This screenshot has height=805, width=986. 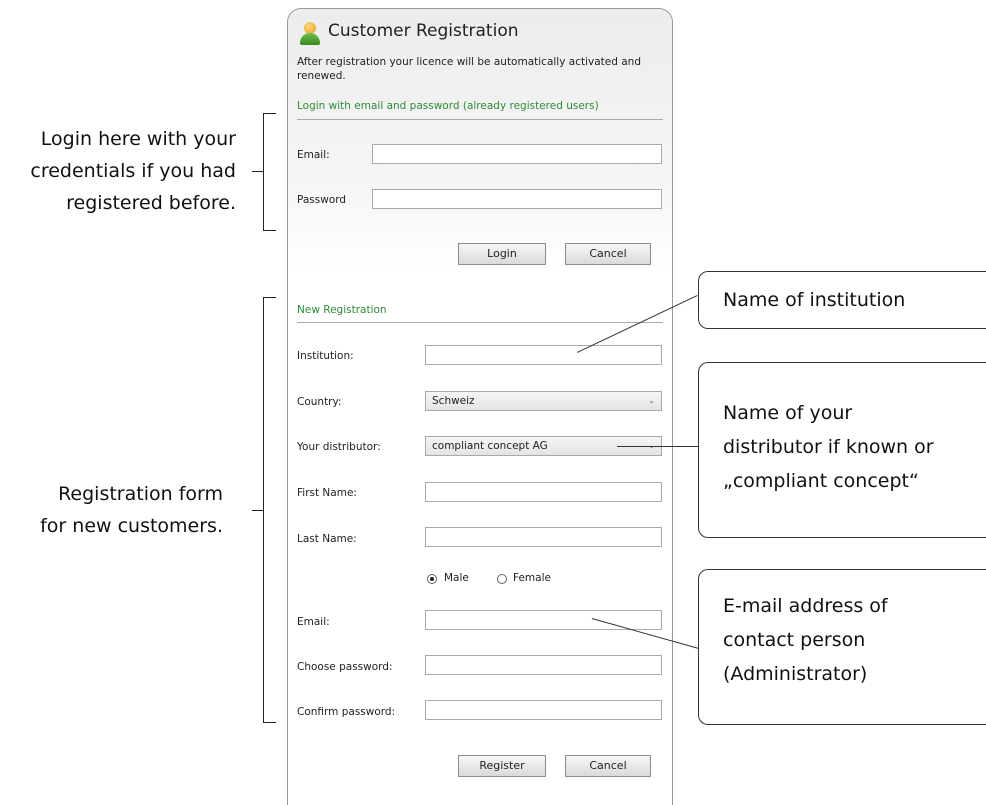 What do you see at coordinates (502, 254) in the screenshot?
I see `login-button: Login` at bounding box center [502, 254].